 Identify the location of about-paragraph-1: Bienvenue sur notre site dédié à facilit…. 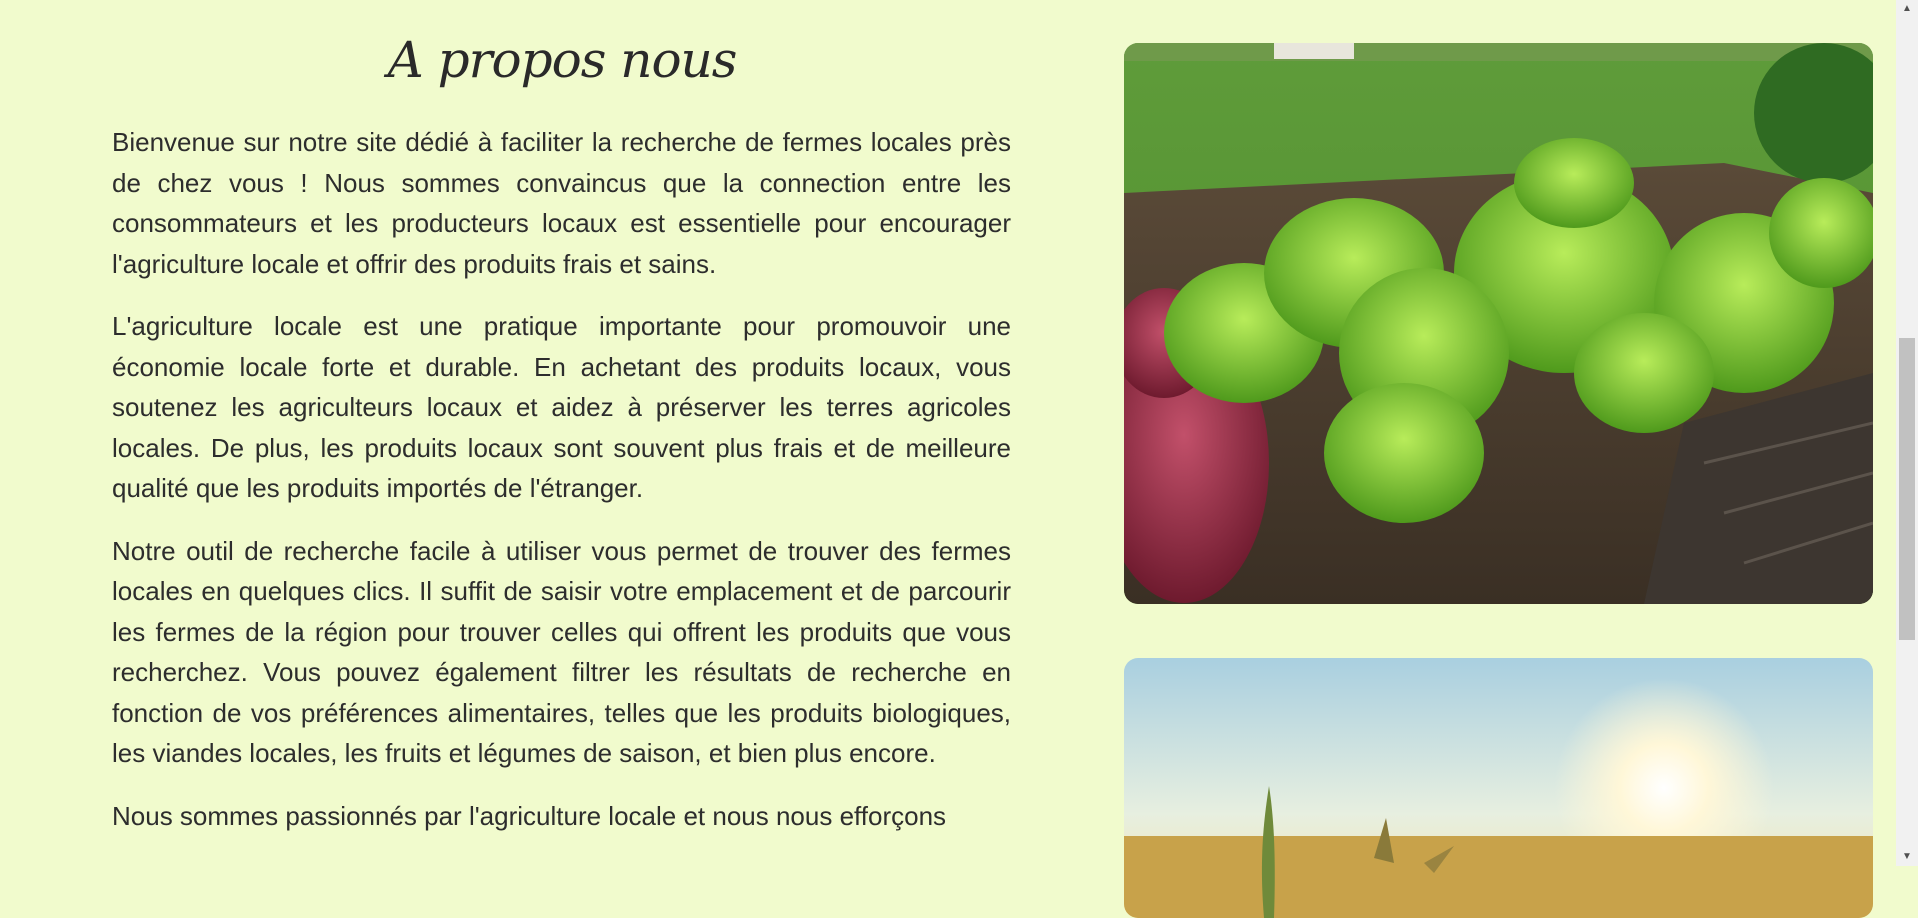
(561, 203).